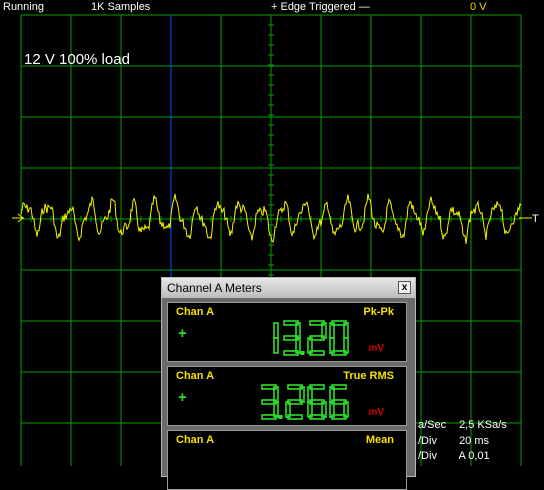  What do you see at coordinates (368, 376) in the screenshot?
I see `meter-type: True RMS` at bounding box center [368, 376].